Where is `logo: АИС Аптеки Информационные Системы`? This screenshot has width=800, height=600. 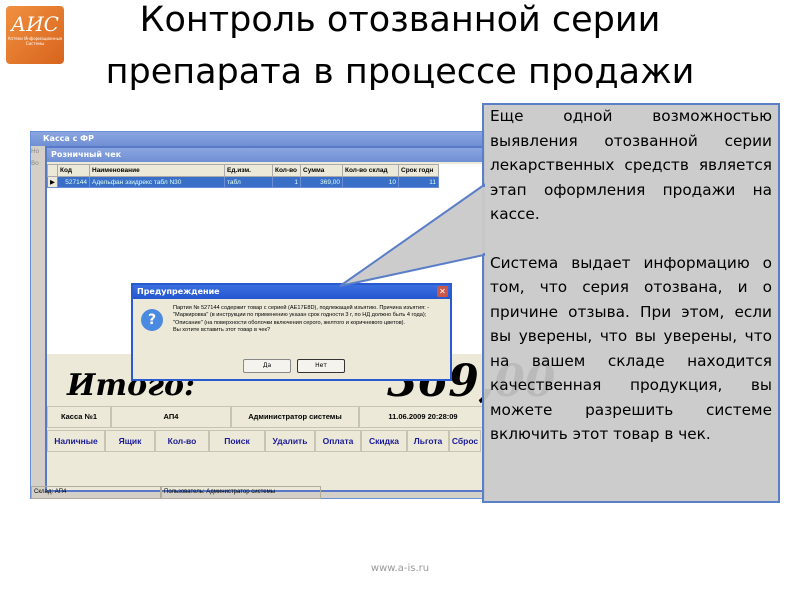 logo: АИС Аптеки Информационные Системы is located at coordinates (35, 35).